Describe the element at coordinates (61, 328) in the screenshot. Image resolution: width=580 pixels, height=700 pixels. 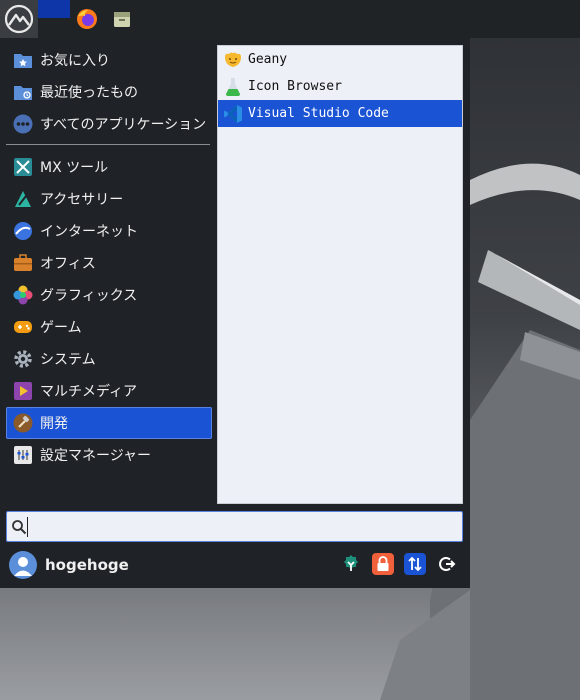
I see `category-label: ゲーム` at that location.